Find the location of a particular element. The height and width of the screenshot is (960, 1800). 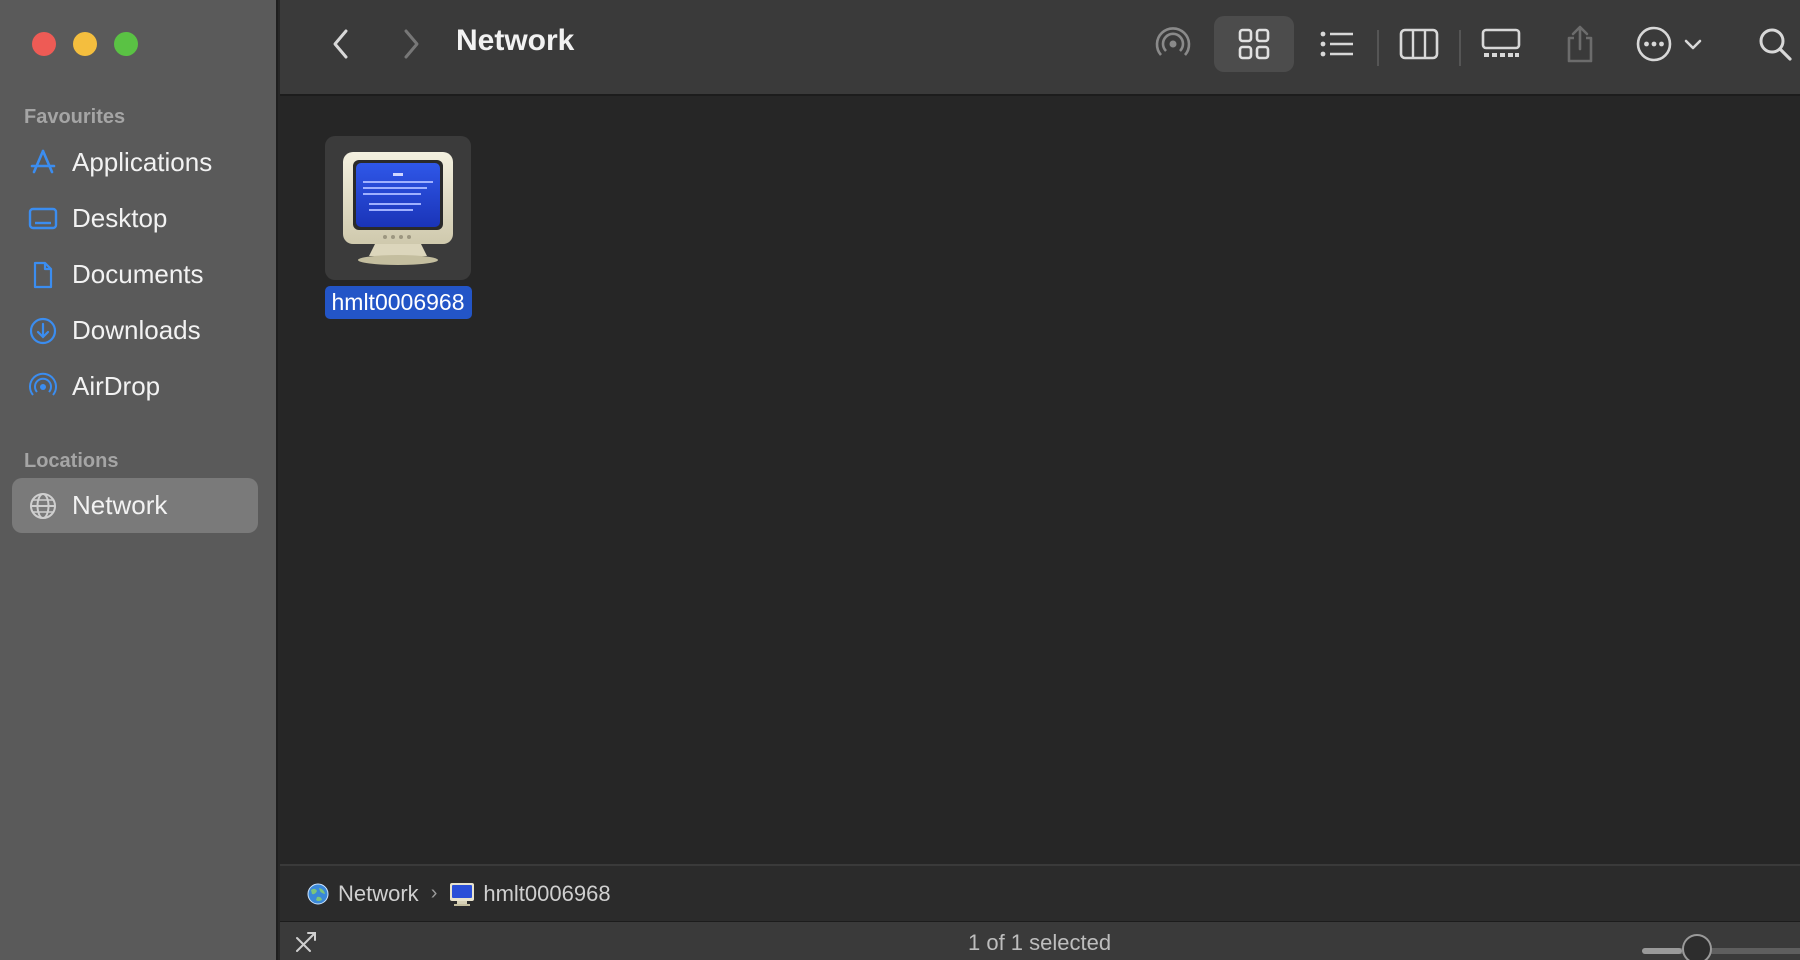

forward-button is located at coordinates (411, 44).